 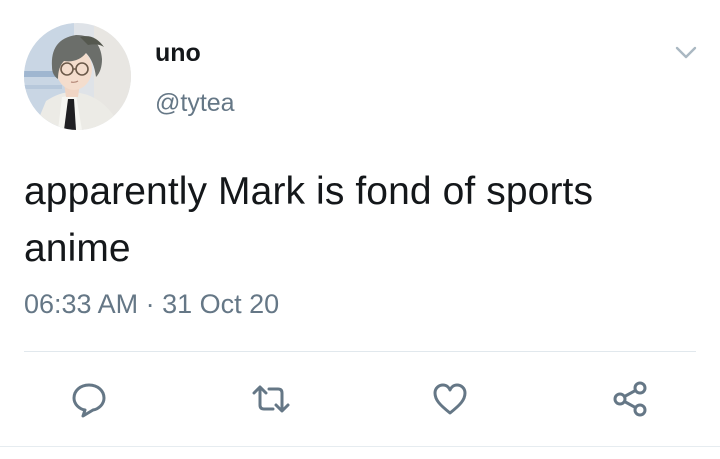 I want to click on share-button, so click(x=630, y=399).